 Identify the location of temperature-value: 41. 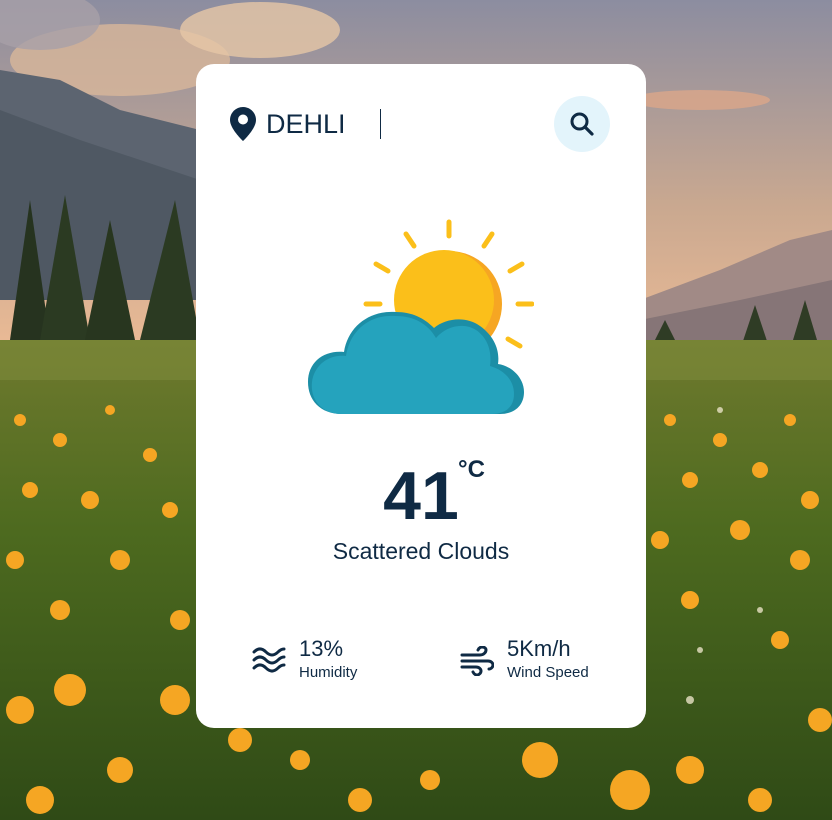
(421, 496).